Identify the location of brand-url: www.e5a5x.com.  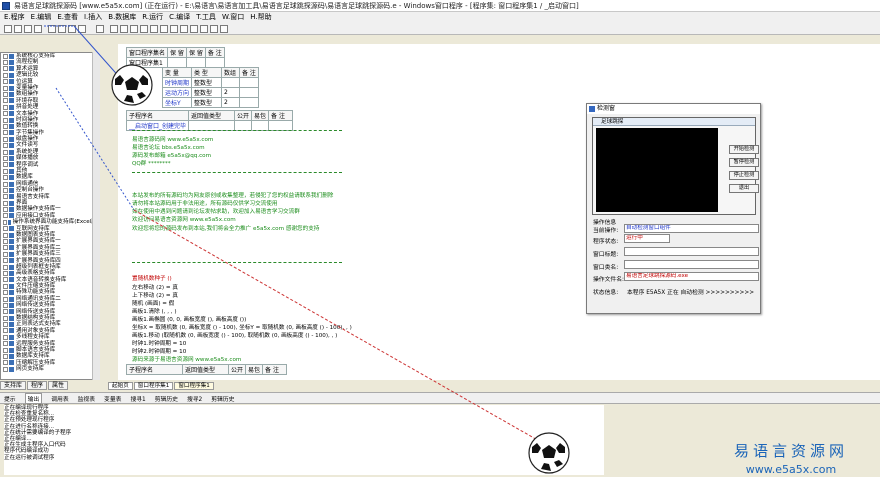
(791, 469).